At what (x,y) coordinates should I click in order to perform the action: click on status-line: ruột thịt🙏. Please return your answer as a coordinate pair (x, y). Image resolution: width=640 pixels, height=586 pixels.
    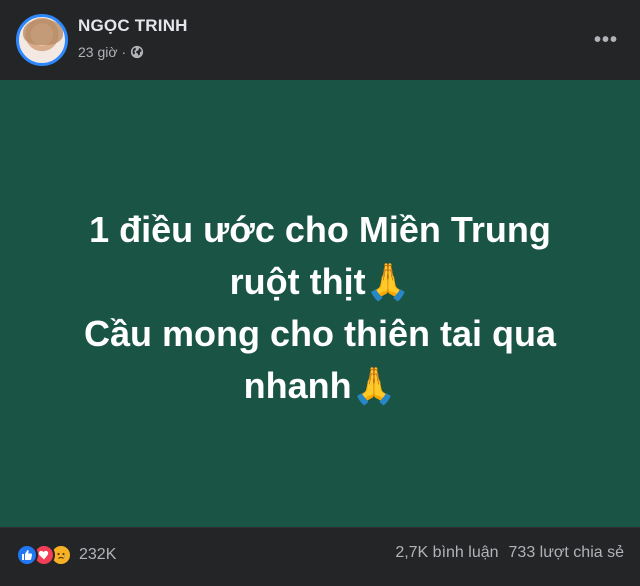
    Looking at the image, I should click on (320, 281).